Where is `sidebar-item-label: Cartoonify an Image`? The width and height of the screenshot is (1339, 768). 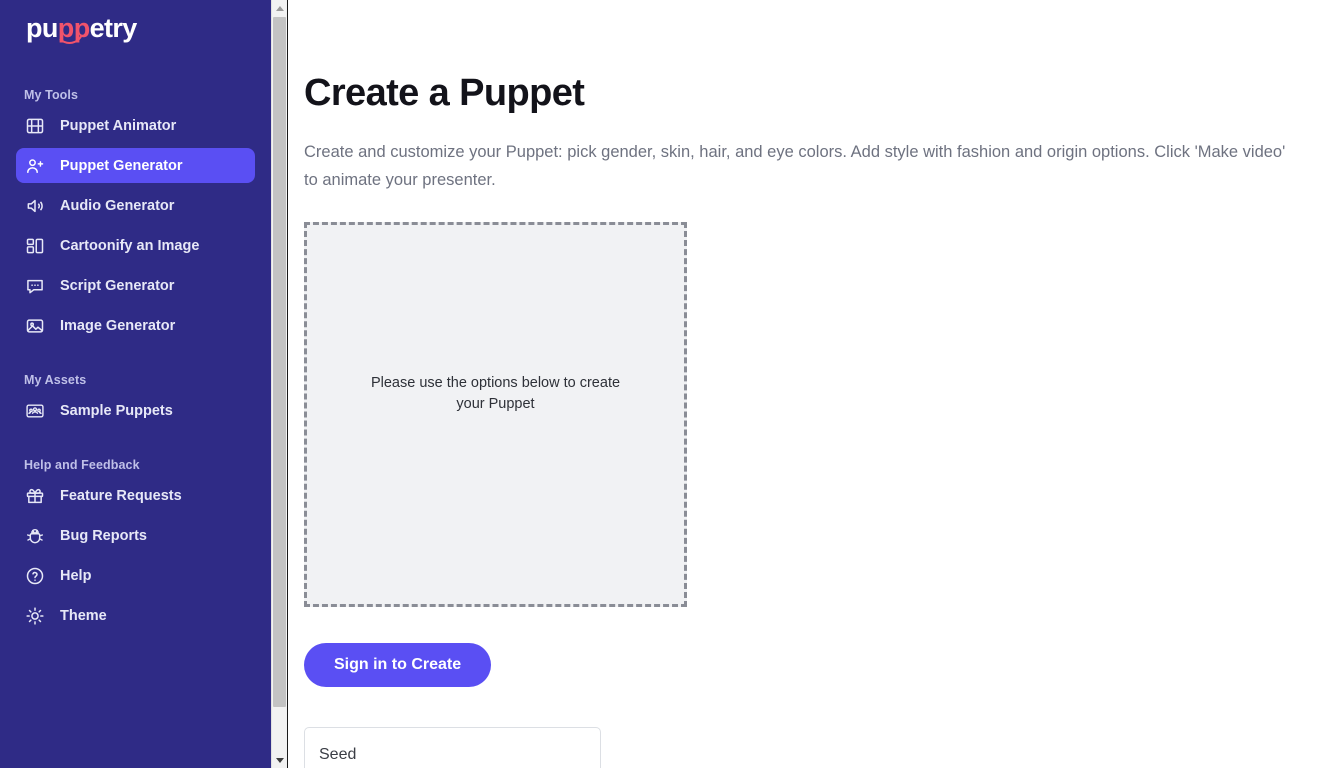 sidebar-item-label: Cartoonify an Image is located at coordinates (130, 245).